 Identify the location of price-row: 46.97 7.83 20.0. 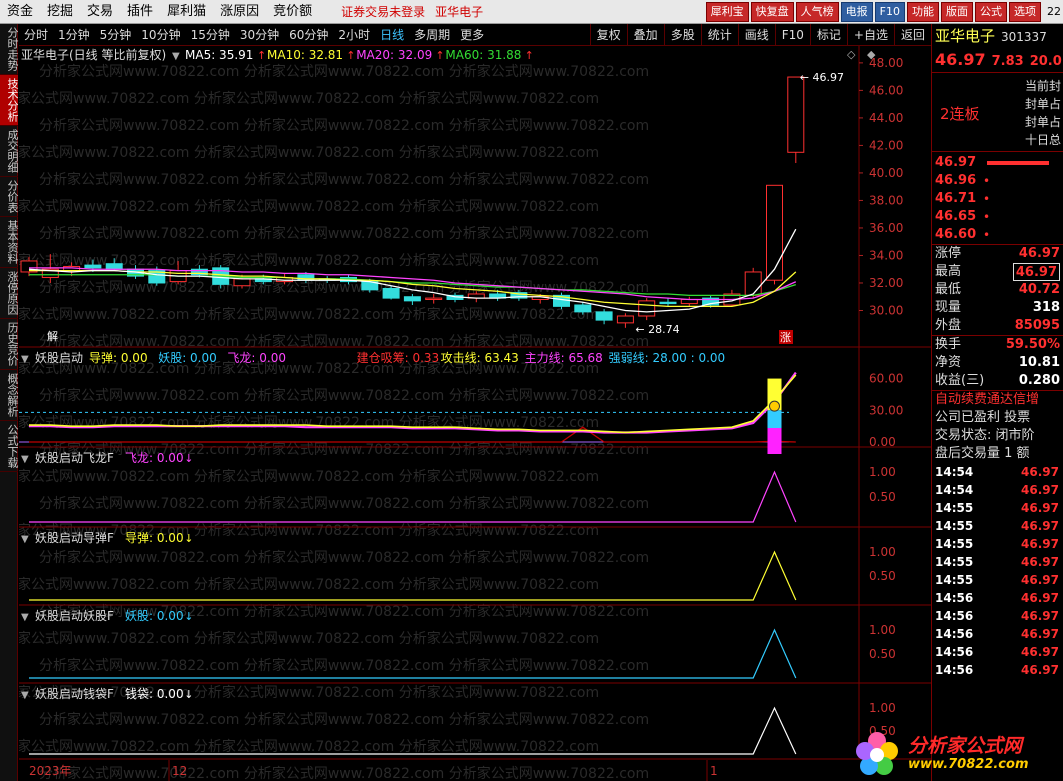
(997, 60).